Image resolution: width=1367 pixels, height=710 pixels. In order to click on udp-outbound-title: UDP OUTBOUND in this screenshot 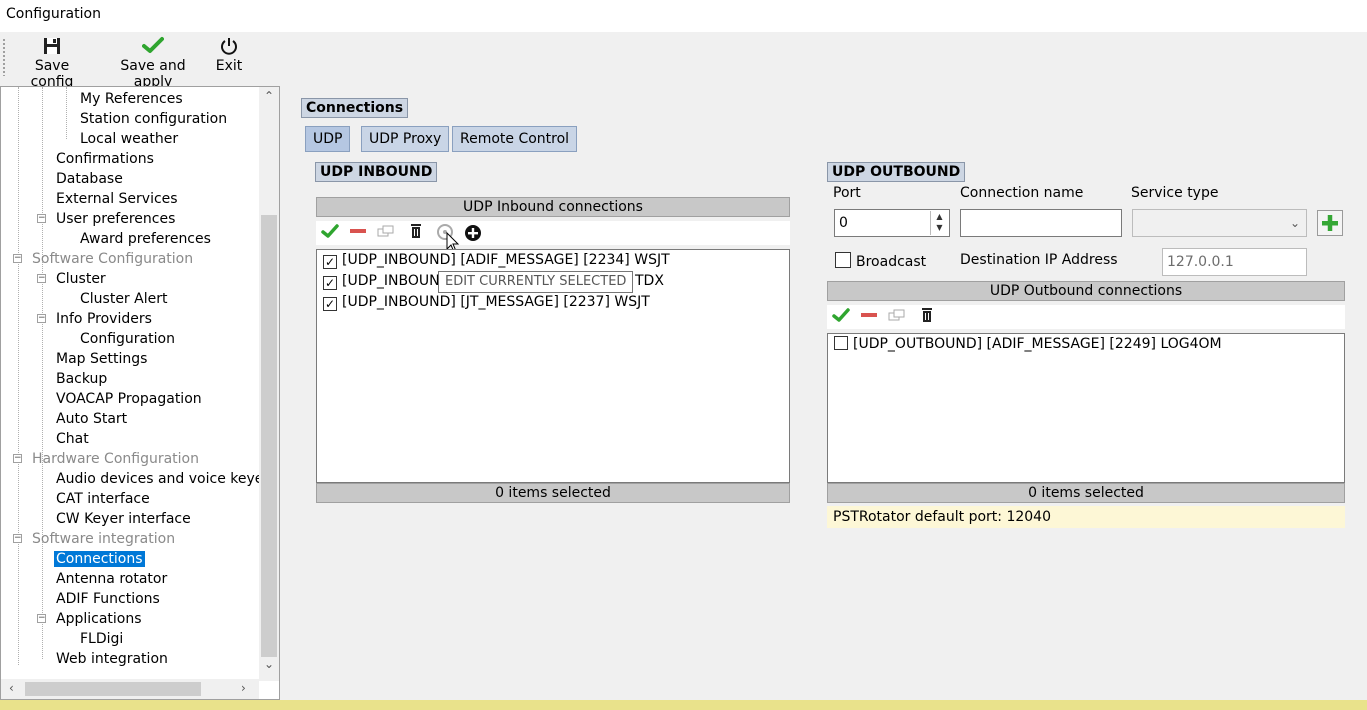, I will do `click(896, 172)`.